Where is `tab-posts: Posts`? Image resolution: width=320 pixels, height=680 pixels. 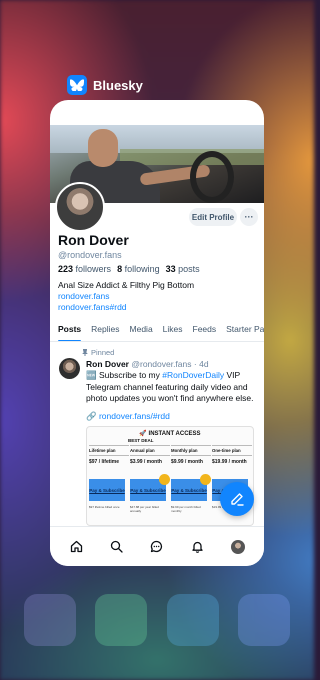 tab-posts: Posts is located at coordinates (68, 330).